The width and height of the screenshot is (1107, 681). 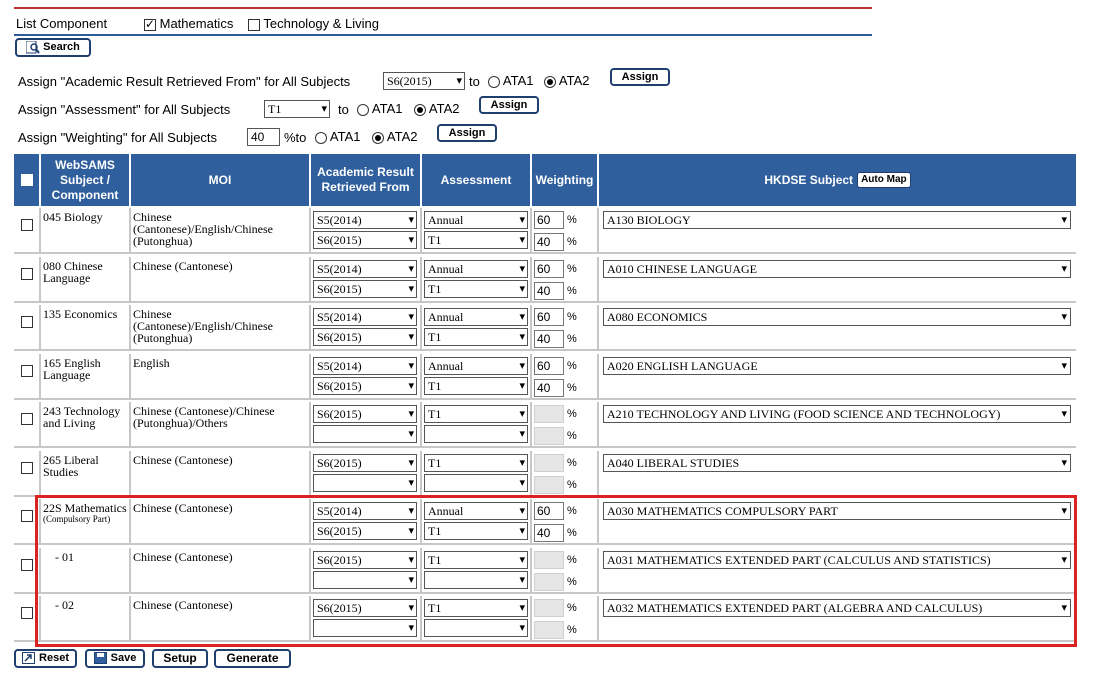 What do you see at coordinates (837, 269) in the screenshot?
I see `hkdse-select: A010 CHINESE LANGUAGE ▾` at bounding box center [837, 269].